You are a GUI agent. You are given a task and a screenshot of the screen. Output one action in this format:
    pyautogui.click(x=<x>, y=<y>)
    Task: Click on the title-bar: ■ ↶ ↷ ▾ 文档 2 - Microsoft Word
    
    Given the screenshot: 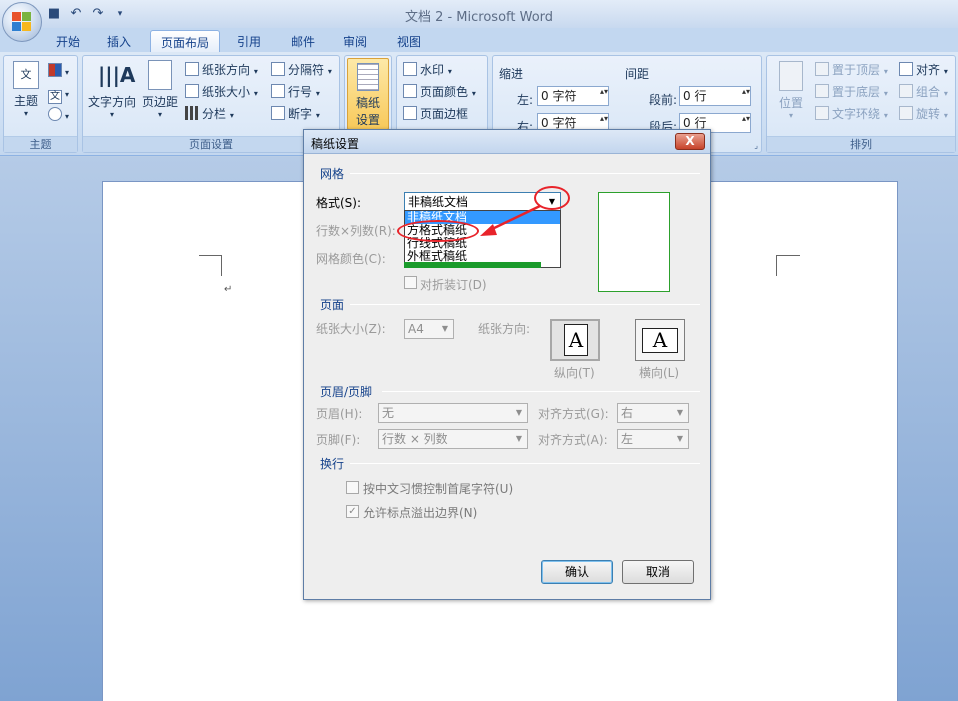 What is the action you would take?
    pyautogui.click(x=479, y=14)
    